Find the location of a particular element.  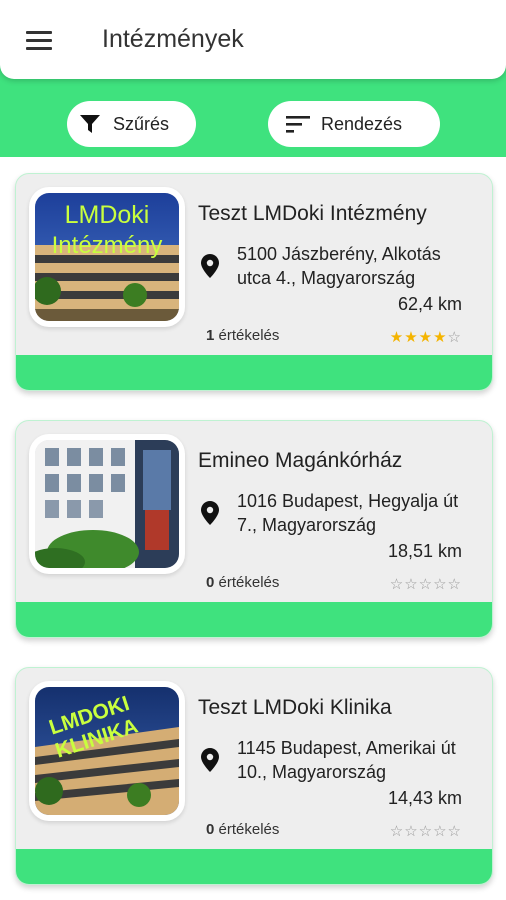

funnel-icon is located at coordinates (90, 124).